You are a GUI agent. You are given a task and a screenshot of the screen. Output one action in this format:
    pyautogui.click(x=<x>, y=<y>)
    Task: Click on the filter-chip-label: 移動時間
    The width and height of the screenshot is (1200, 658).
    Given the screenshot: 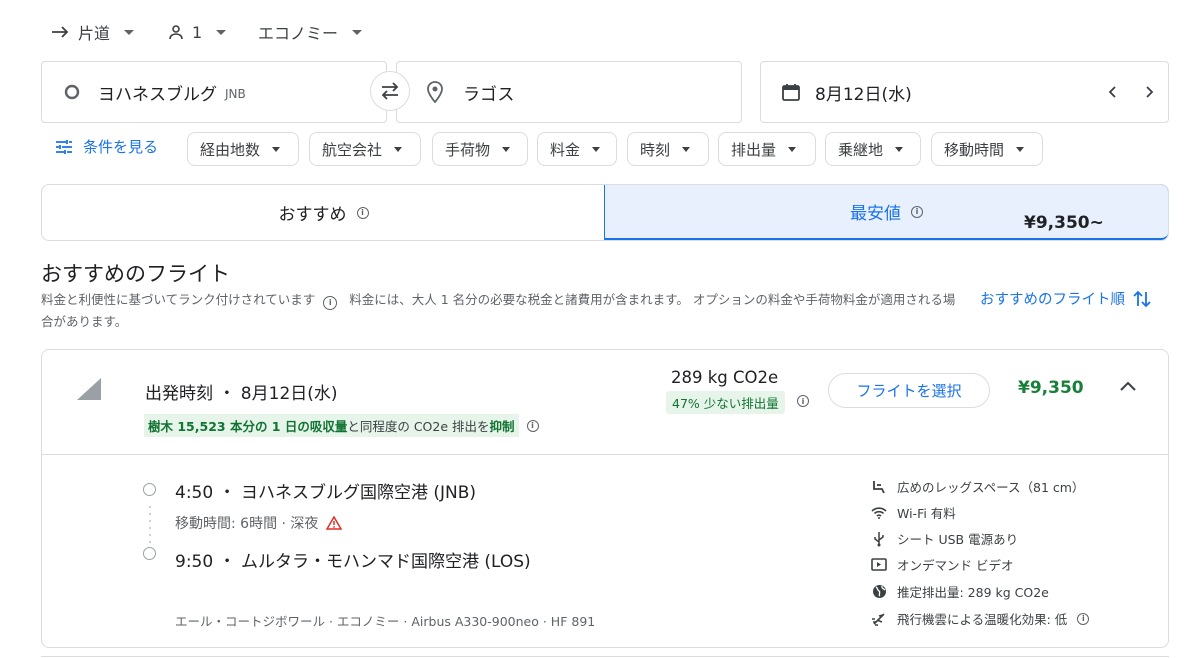 What is the action you would take?
    pyautogui.click(x=974, y=149)
    